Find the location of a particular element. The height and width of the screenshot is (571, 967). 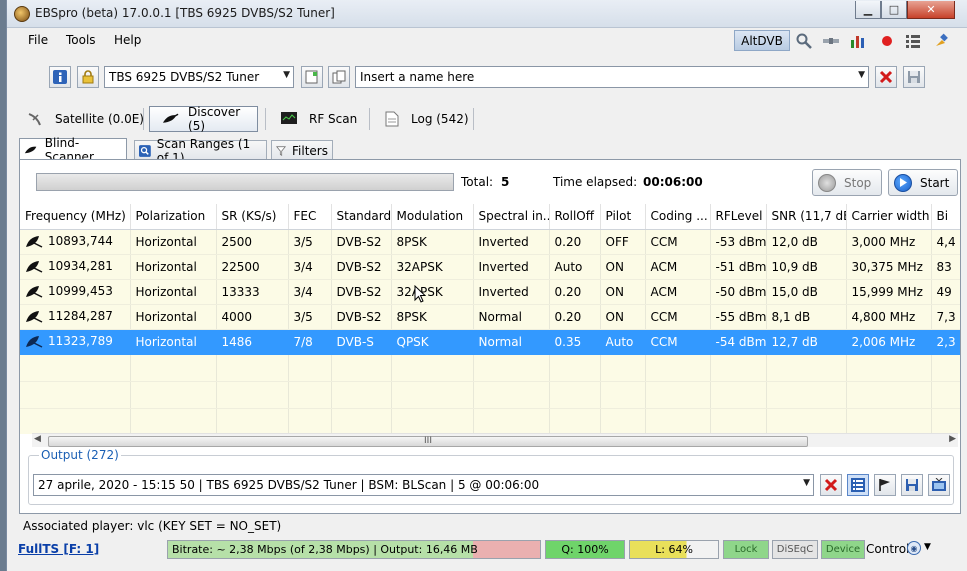

cell-value: ACM is located at coordinates (664, 266).